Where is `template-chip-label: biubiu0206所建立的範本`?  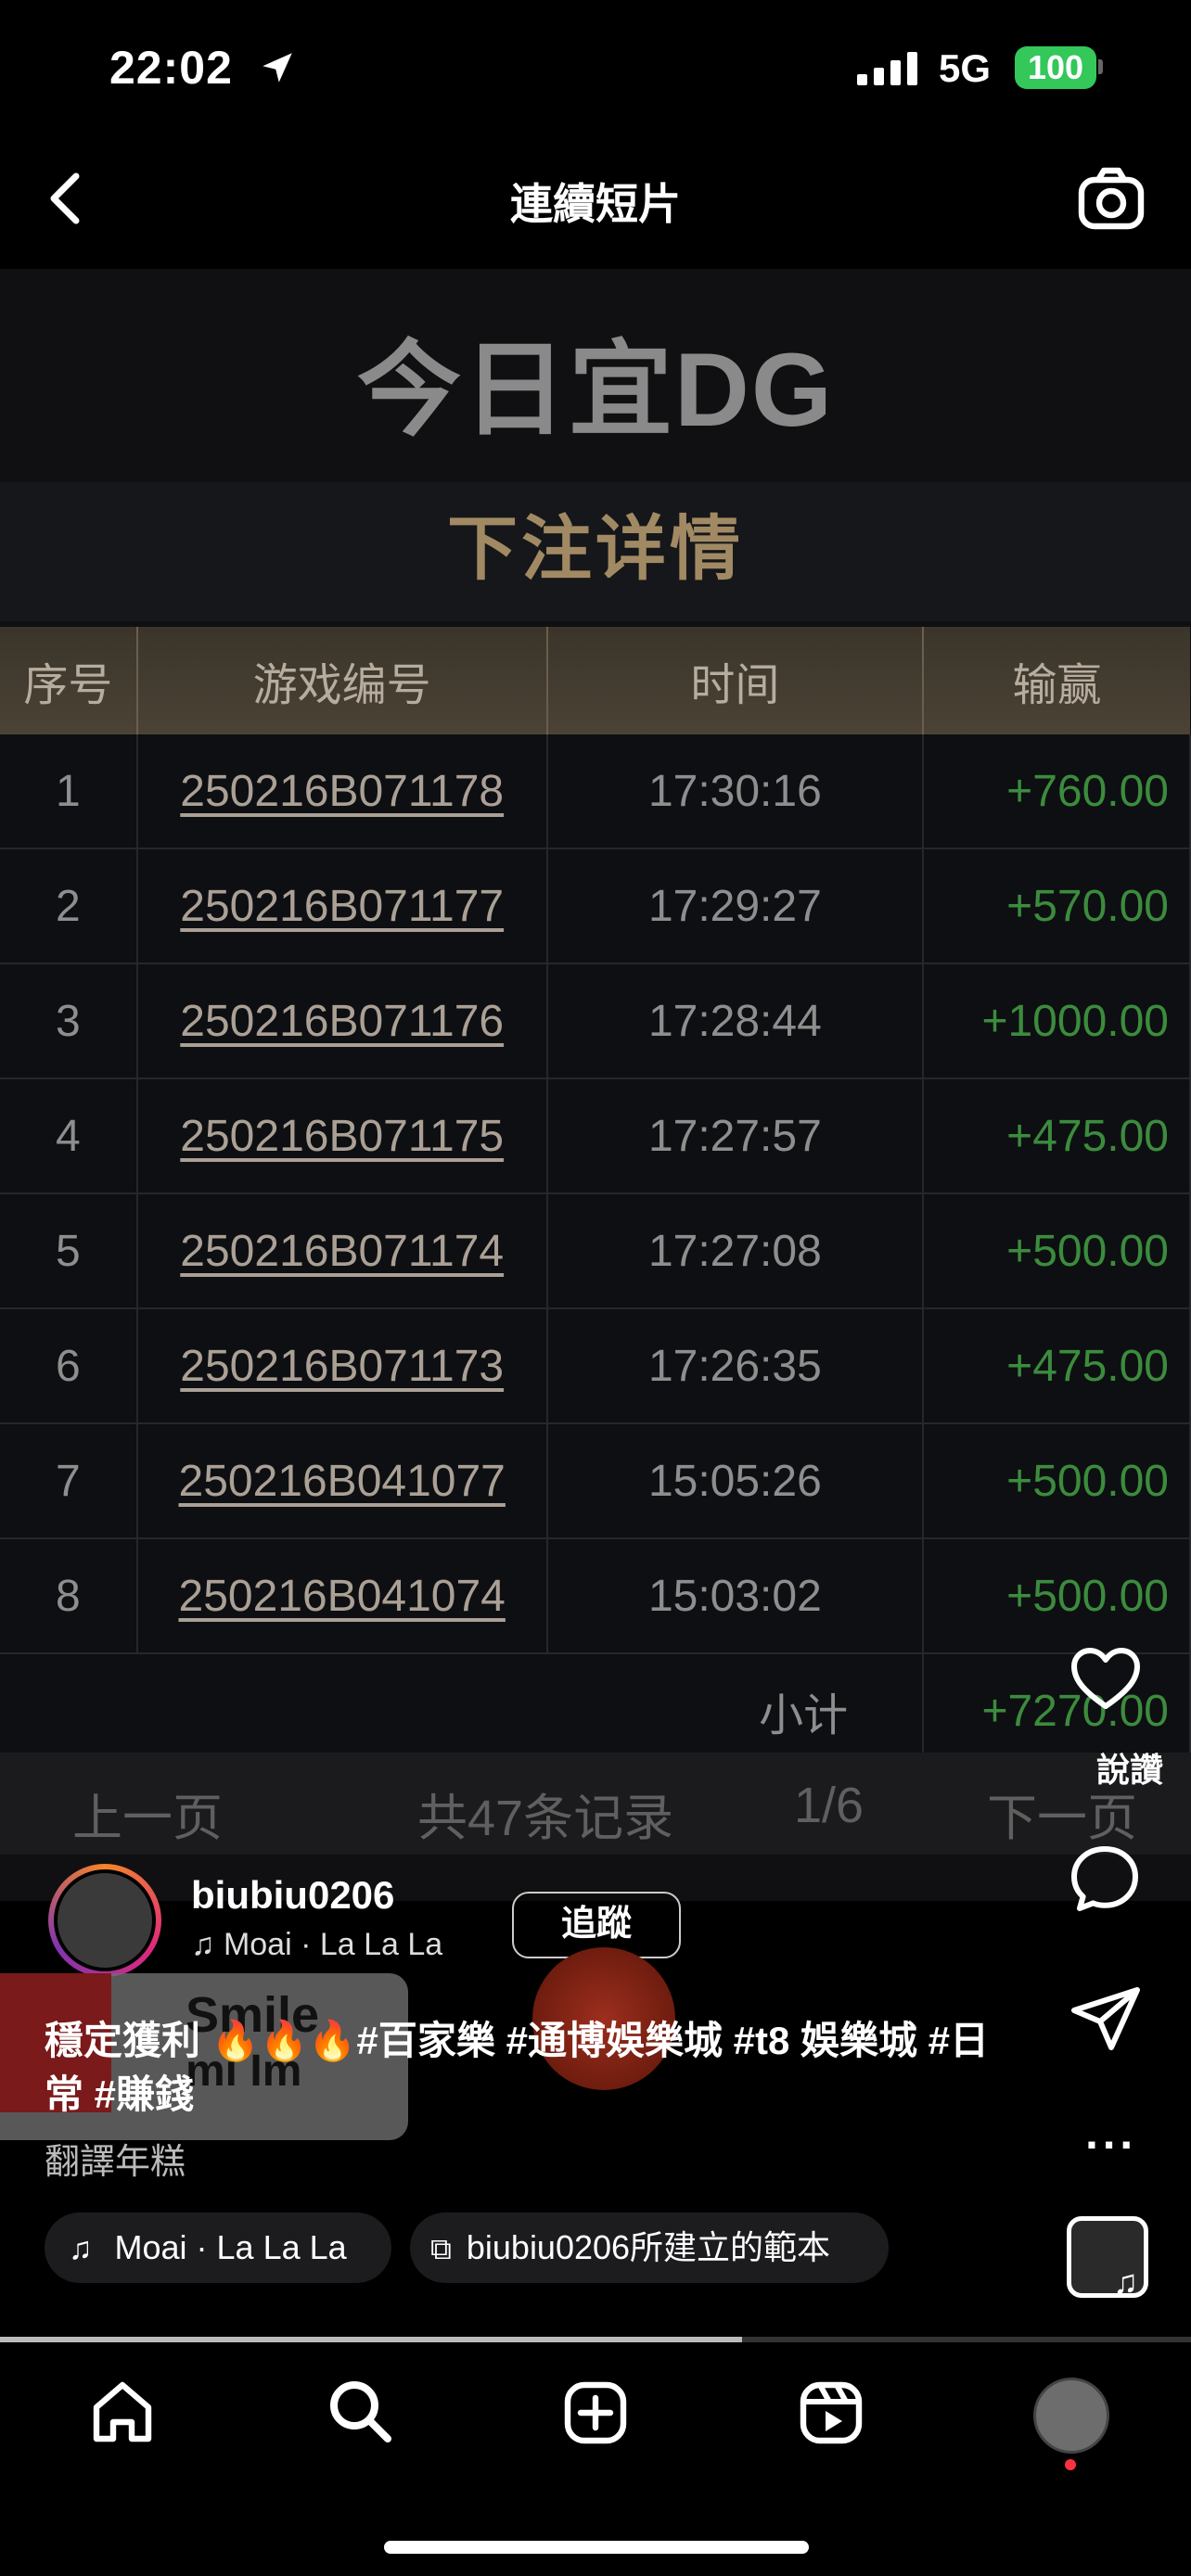 template-chip-label: biubiu0206所建立的範本 is located at coordinates (649, 2247).